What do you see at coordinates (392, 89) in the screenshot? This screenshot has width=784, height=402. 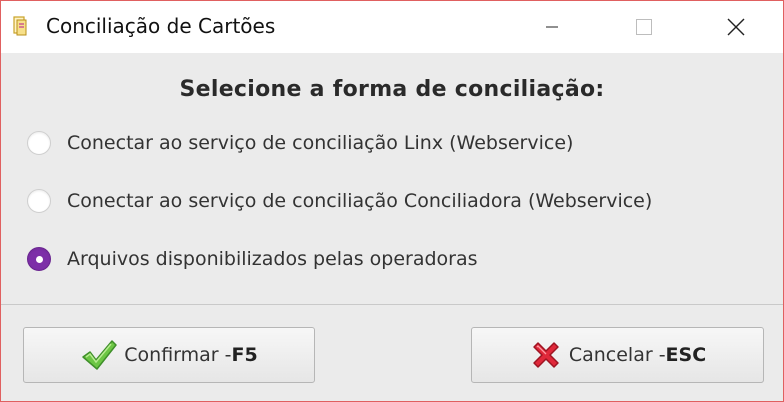 I see `dialog-heading: Selecione a forma de conciliação:` at bounding box center [392, 89].